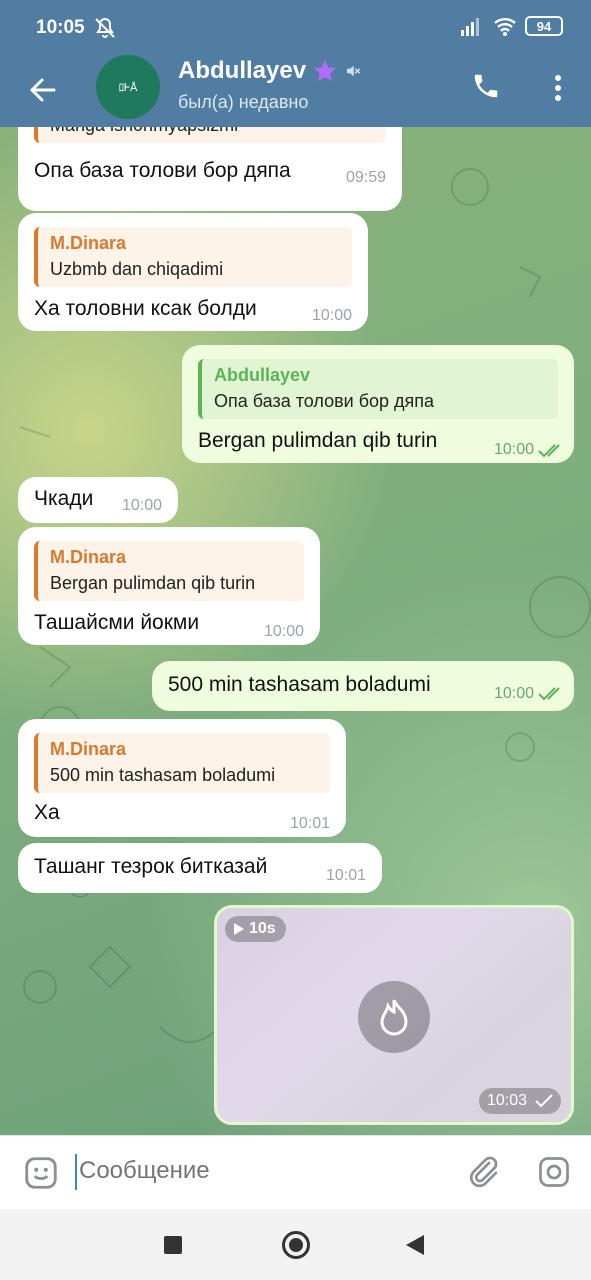 Image resolution: width=591 pixels, height=1280 pixels. What do you see at coordinates (486, 88) in the screenshot?
I see `phone-icon` at bounding box center [486, 88].